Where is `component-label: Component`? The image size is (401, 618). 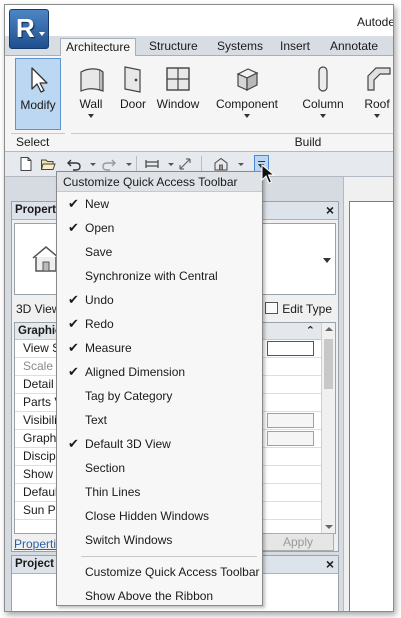
component-label: Component is located at coordinates (247, 104).